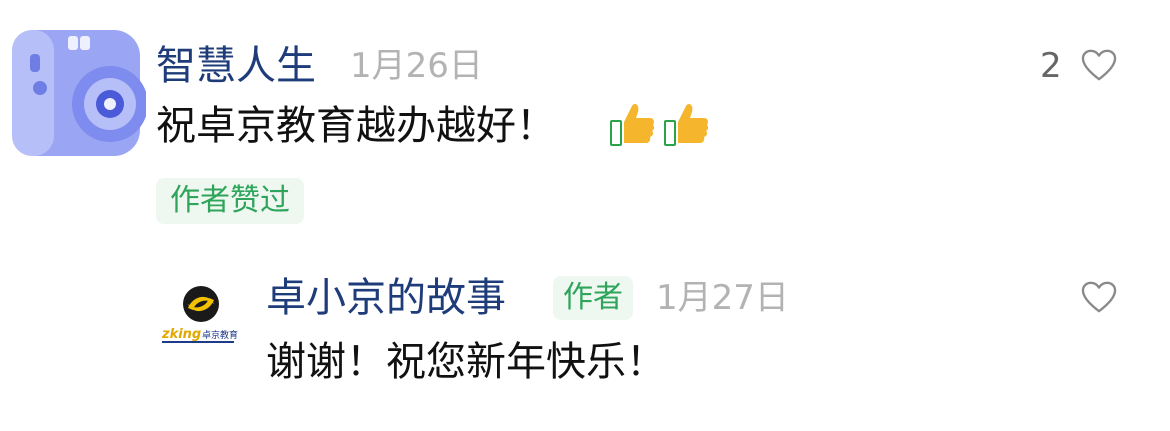  What do you see at coordinates (466, 362) in the screenshot?
I see `reply-text: 谢谢！祝您新年快乐！` at bounding box center [466, 362].